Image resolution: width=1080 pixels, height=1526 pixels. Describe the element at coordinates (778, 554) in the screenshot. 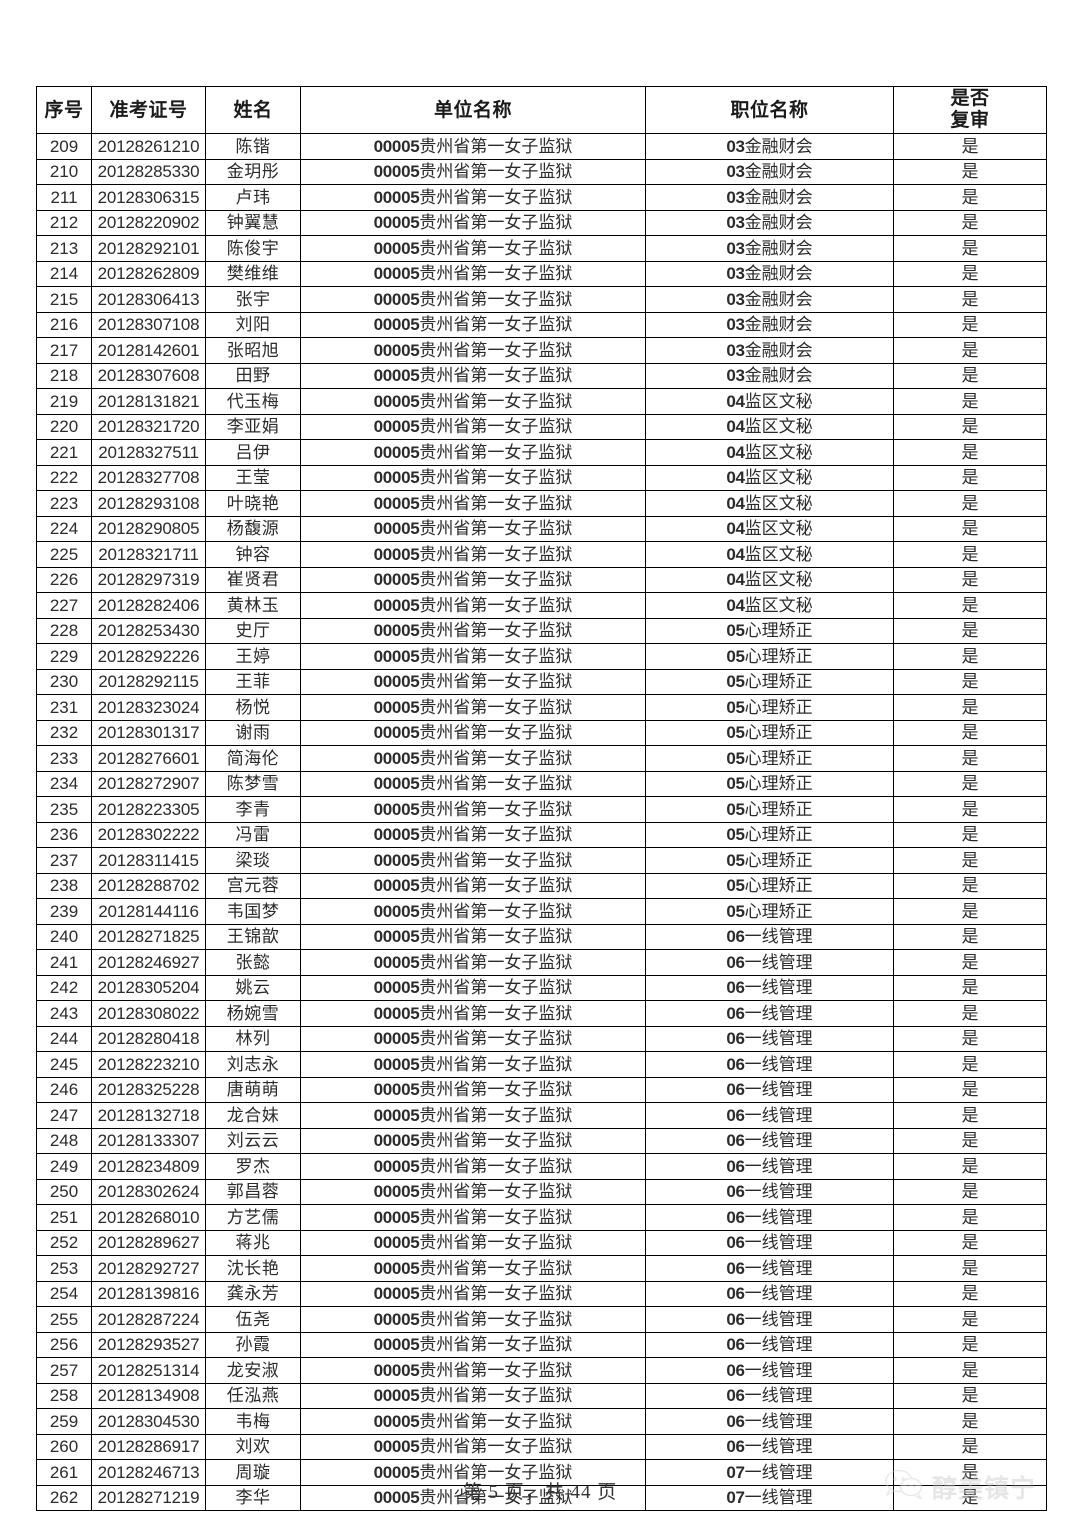

I see `post-label: 监区文秘` at that location.